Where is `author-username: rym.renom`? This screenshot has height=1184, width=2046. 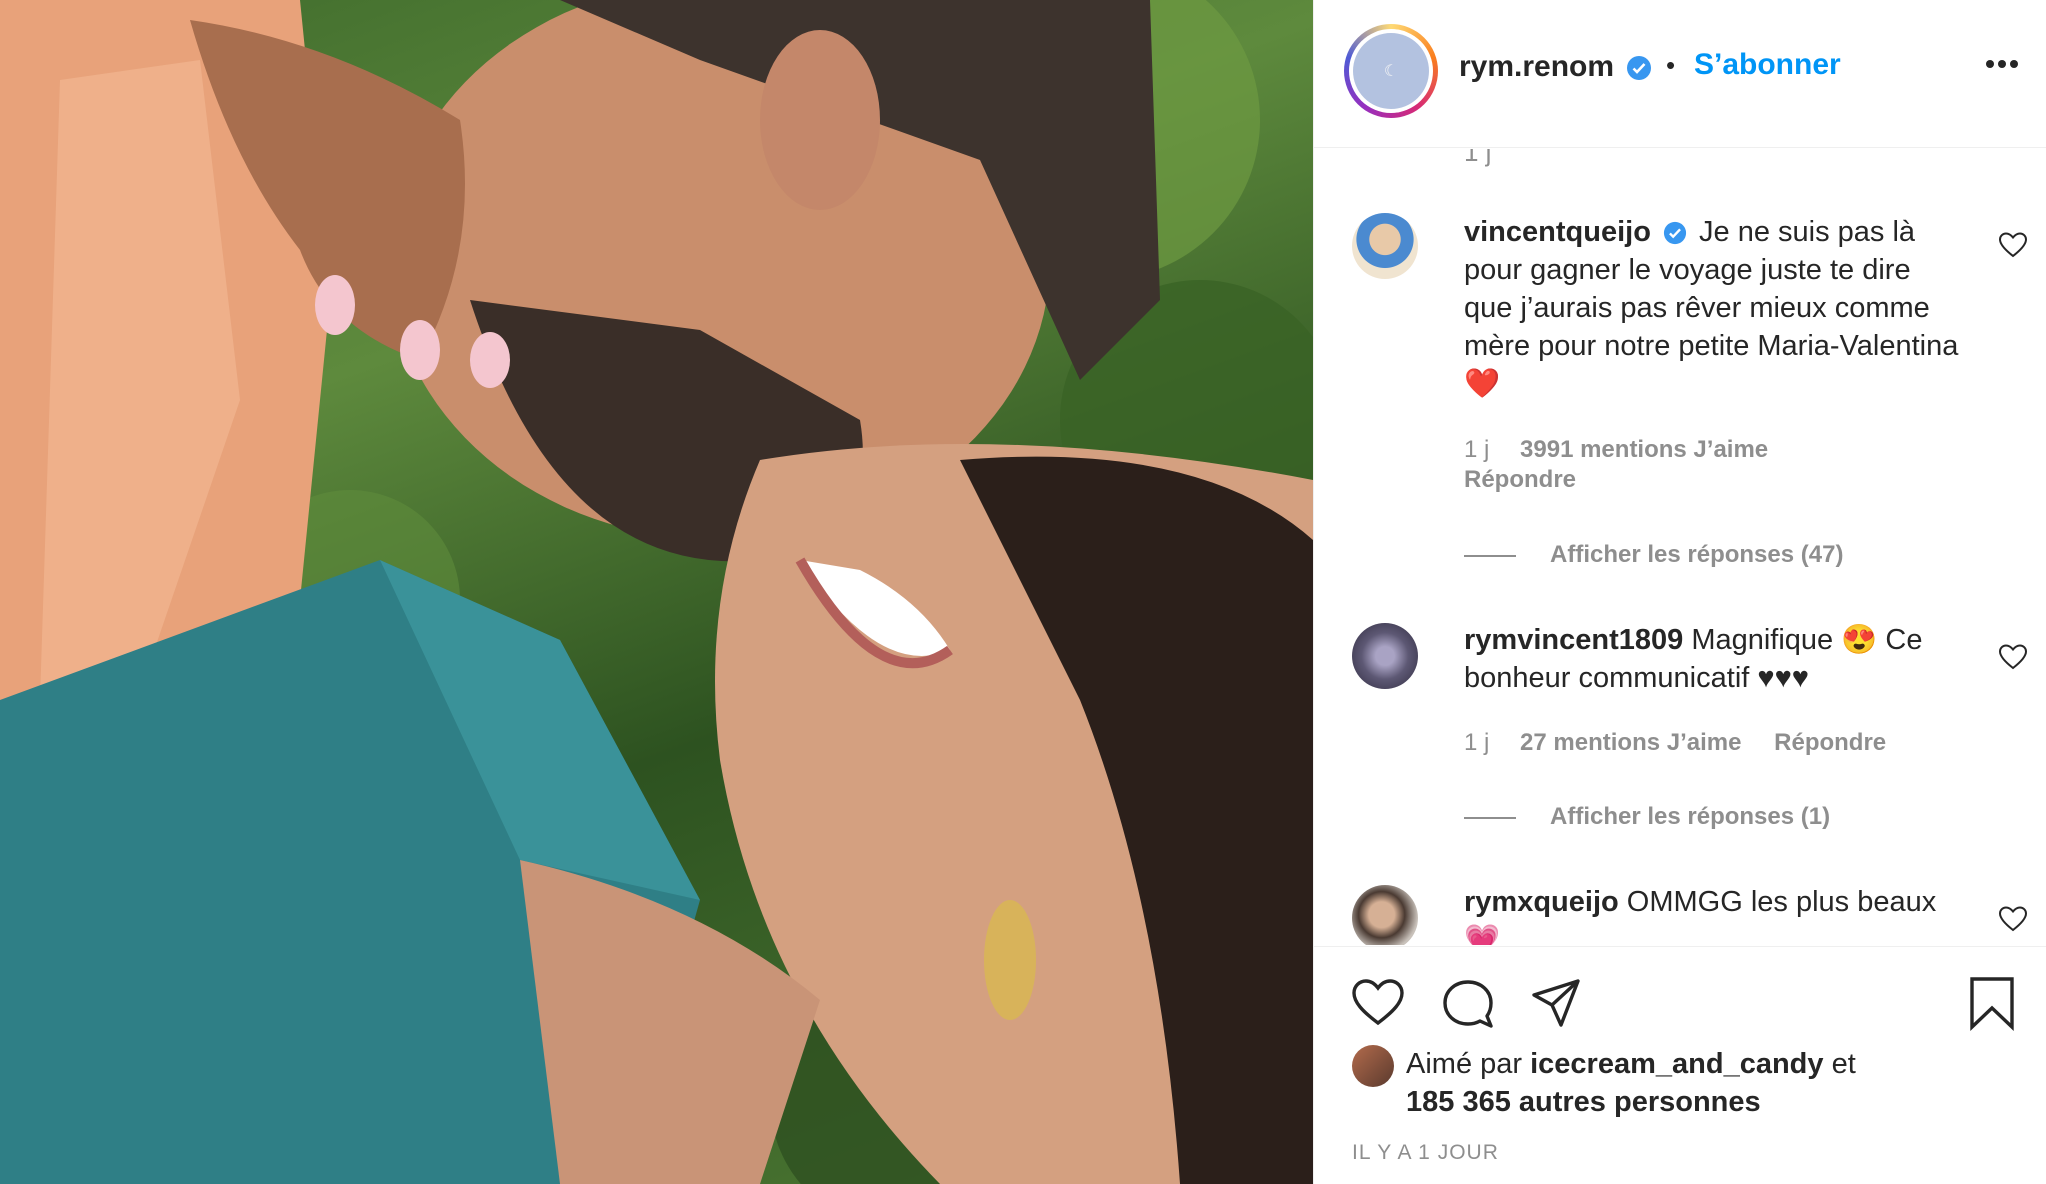 author-username: rym.renom is located at coordinates (1536, 67).